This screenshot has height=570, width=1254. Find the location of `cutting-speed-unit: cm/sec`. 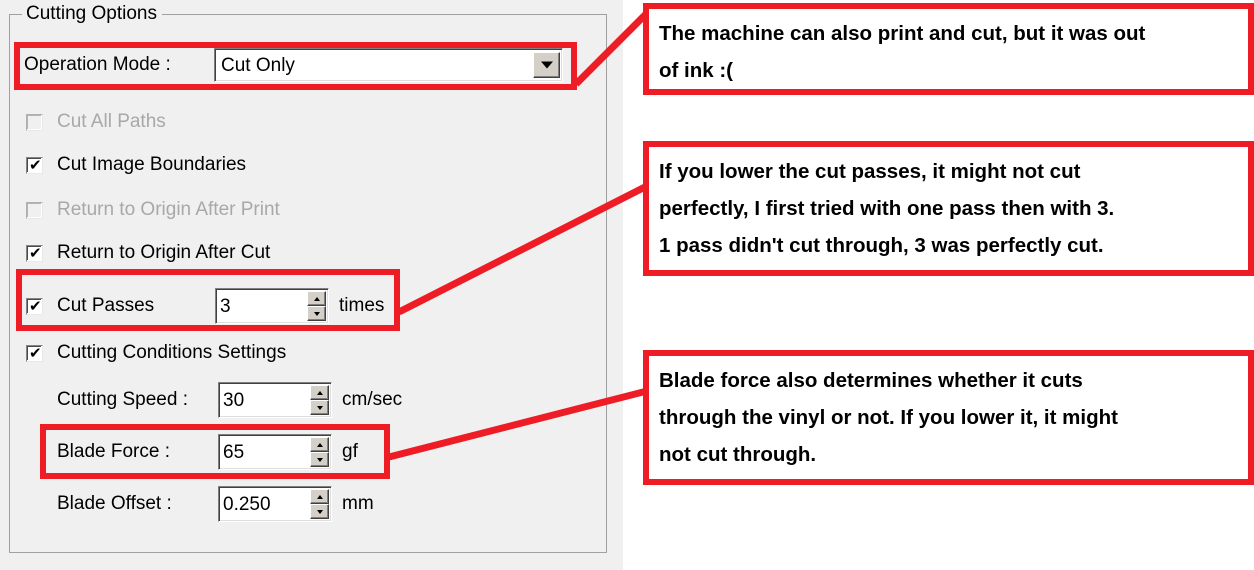

cutting-speed-unit: cm/sec is located at coordinates (372, 399).